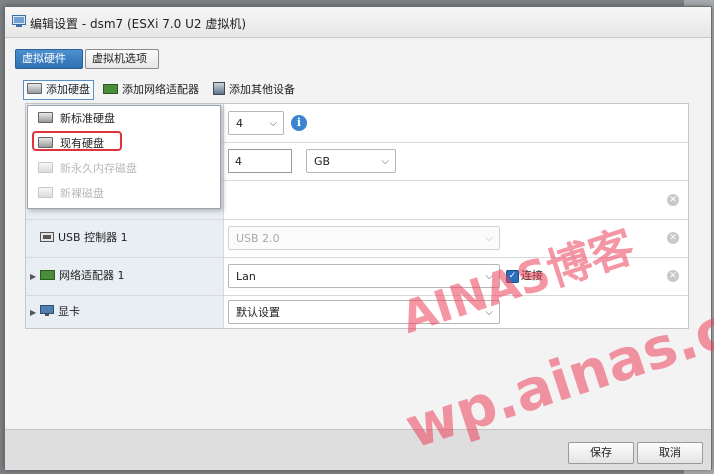 This screenshot has height=474, width=714. Describe the element at coordinates (93, 237) in the screenshot. I see `usb-label-text: USB 控制器 1` at that location.